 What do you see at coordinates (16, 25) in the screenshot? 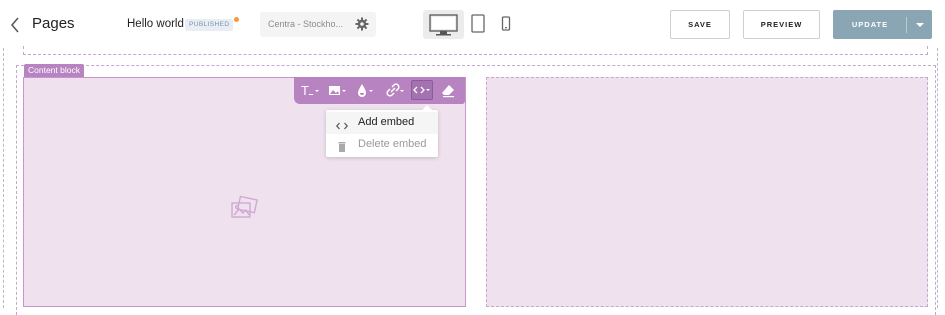
I see `back-chevron-icon` at bounding box center [16, 25].